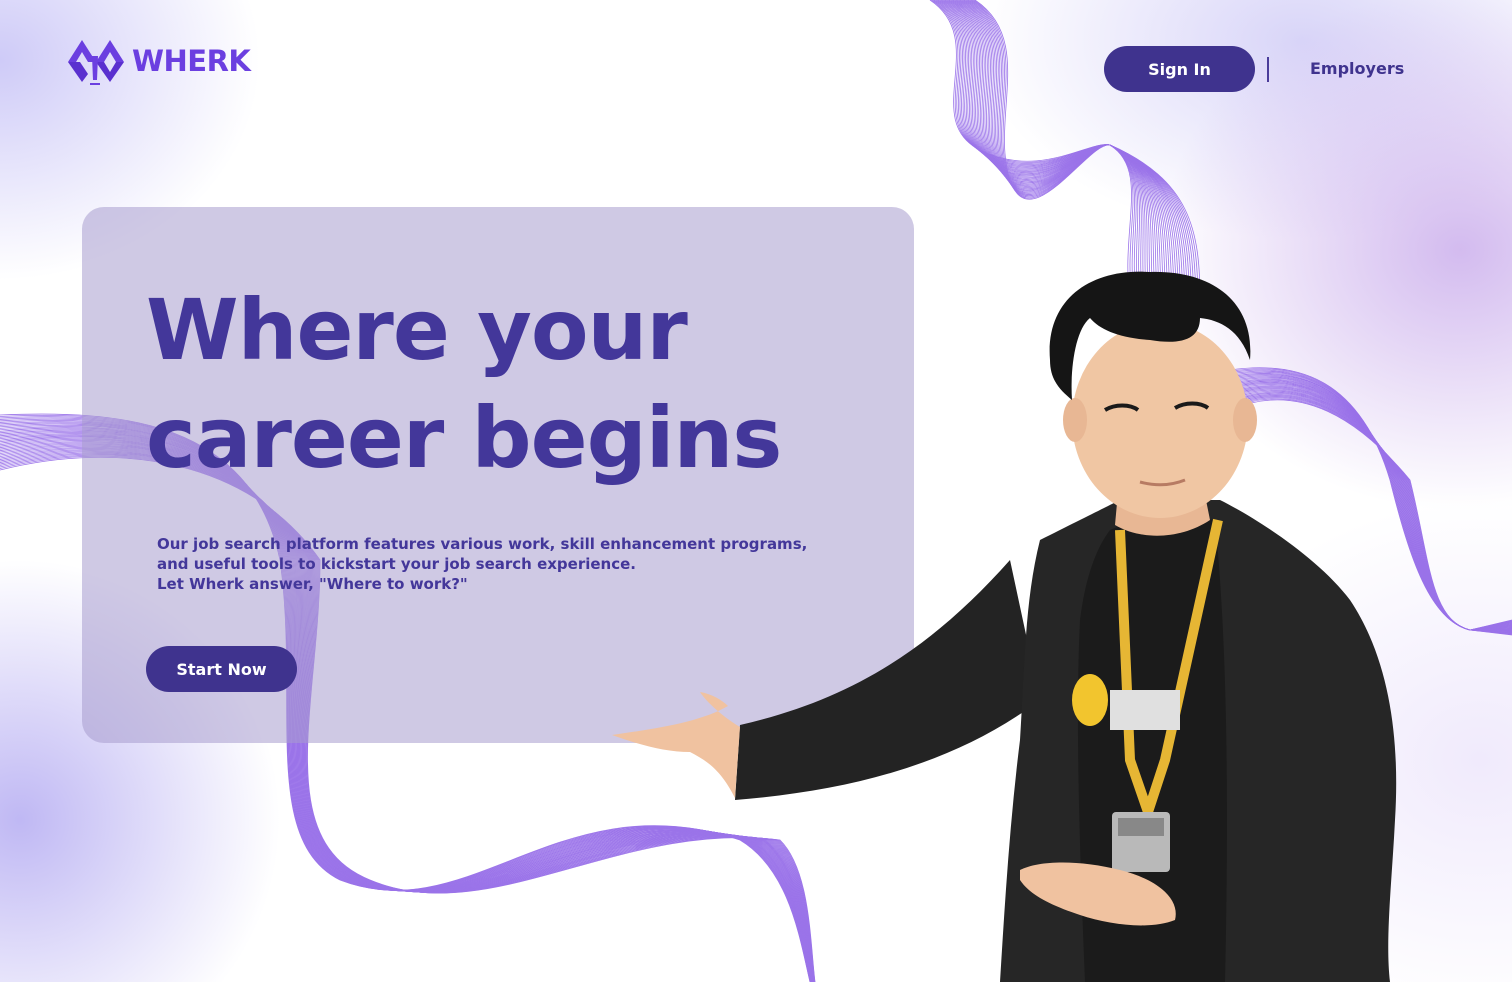 This screenshot has height=982, width=1512. What do you see at coordinates (191, 60) in the screenshot?
I see `brand-name: WHERK` at bounding box center [191, 60].